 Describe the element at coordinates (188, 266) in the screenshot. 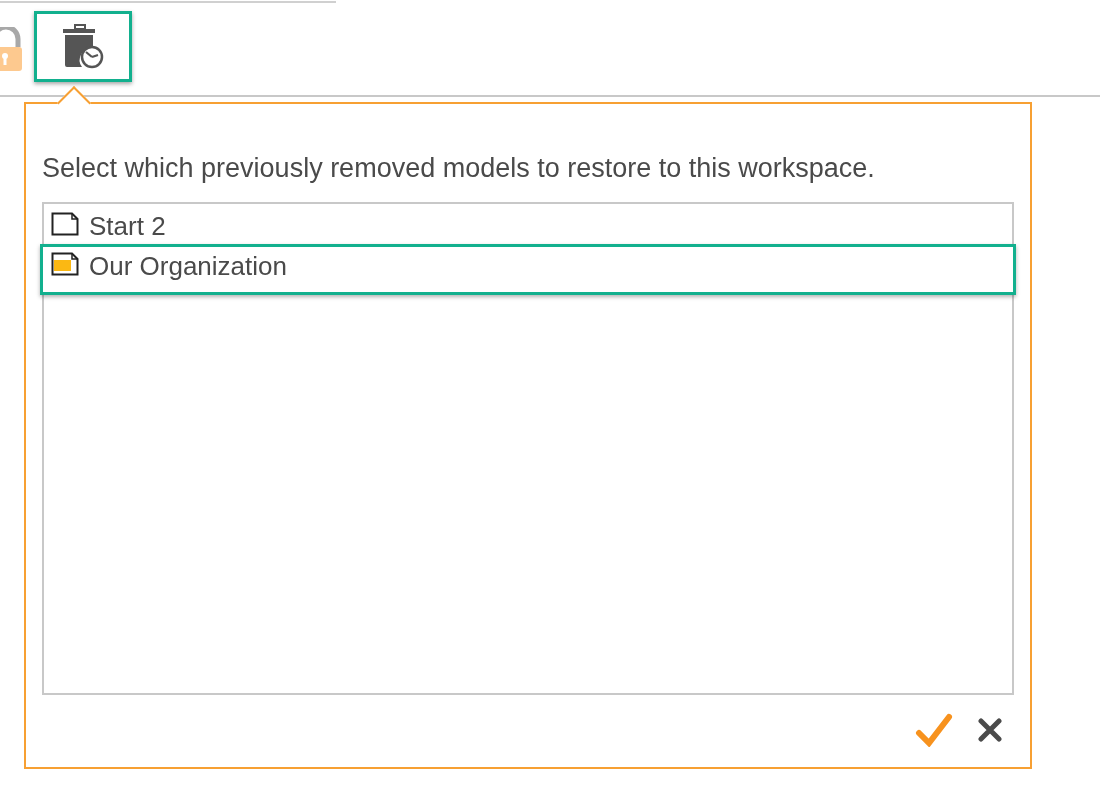

I see `item-label: Our Organization` at that location.